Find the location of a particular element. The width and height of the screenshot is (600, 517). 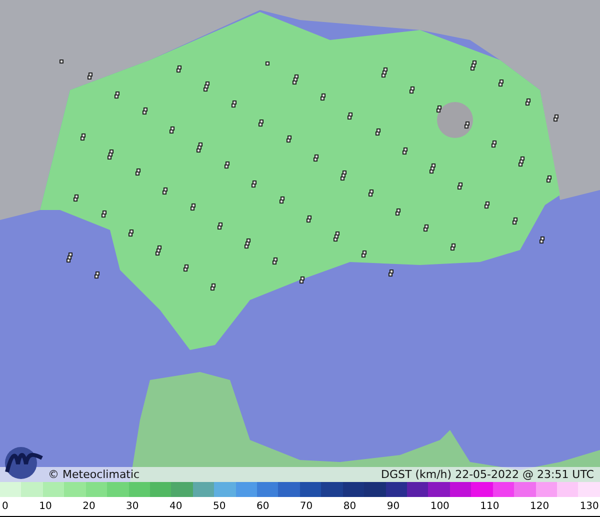

scale-label: 130 is located at coordinates (589, 506).